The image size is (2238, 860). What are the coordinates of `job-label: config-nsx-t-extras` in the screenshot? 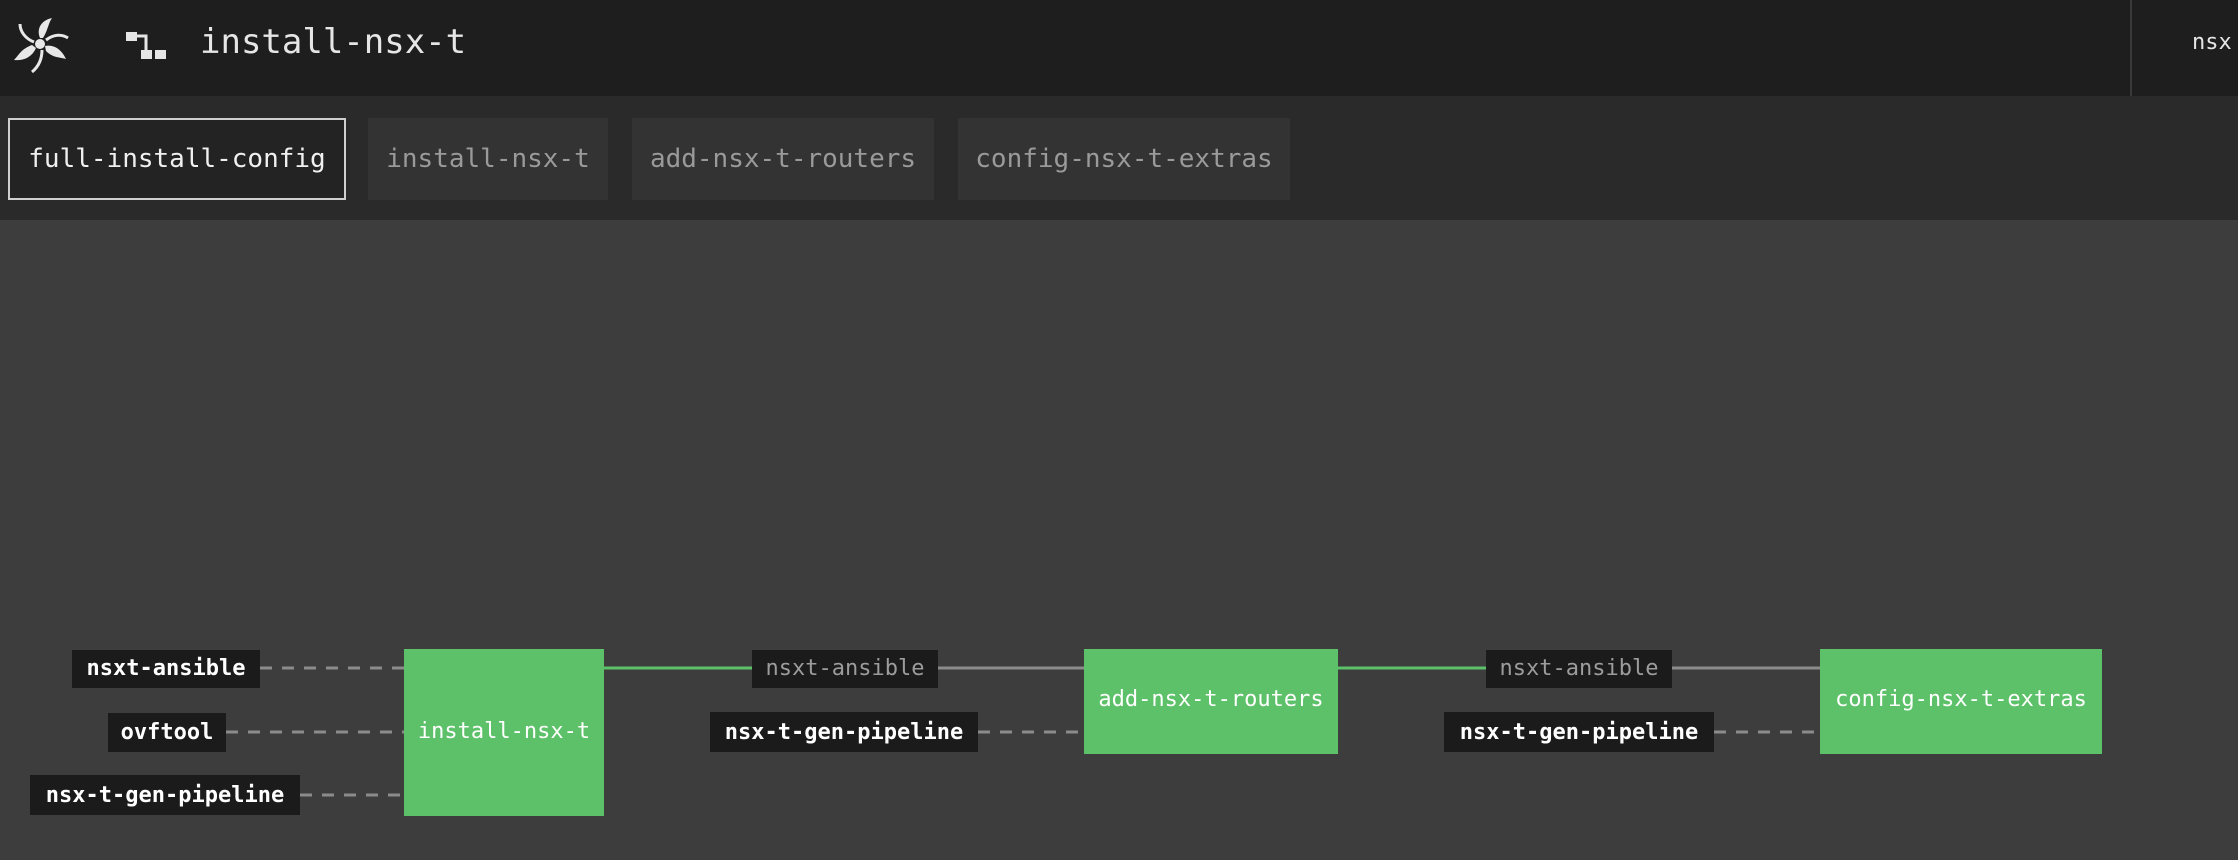 It's located at (1961, 699).